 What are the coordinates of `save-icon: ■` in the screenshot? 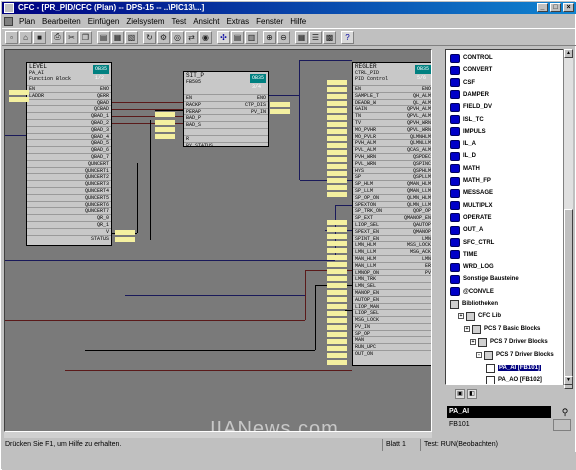 It's located at (39, 37).